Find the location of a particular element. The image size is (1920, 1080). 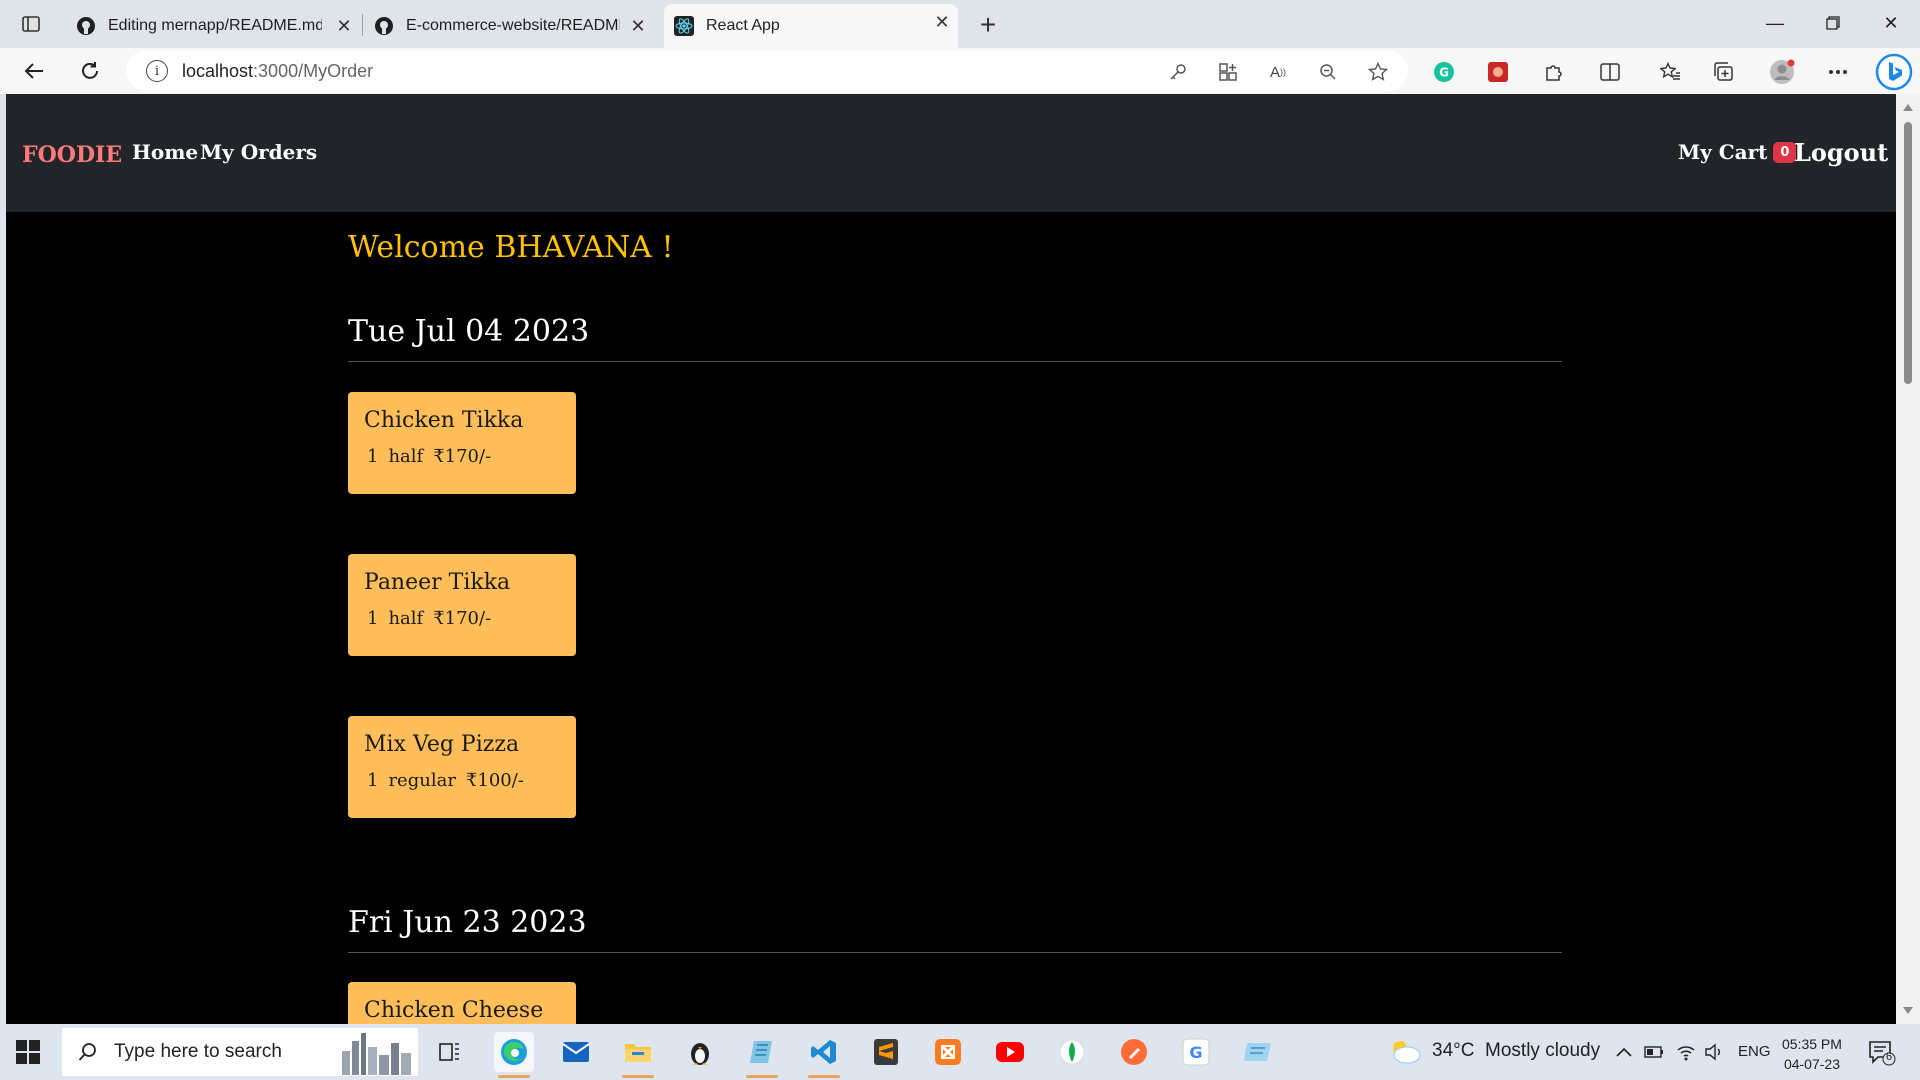

mail-icon is located at coordinates (576, 1052).